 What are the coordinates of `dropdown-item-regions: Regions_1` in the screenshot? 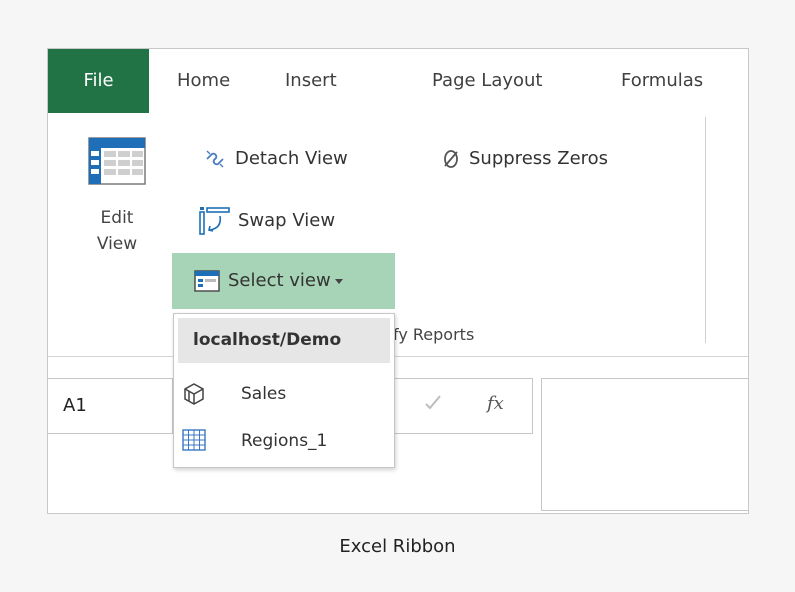 It's located at (284, 441).